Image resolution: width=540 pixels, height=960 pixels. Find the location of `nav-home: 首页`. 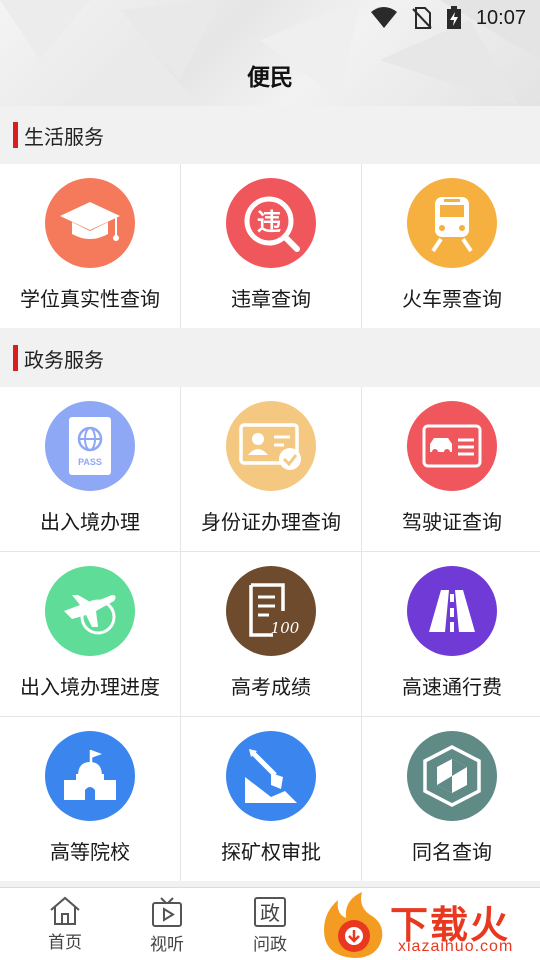

nav-home: 首页 is located at coordinates (65, 924).